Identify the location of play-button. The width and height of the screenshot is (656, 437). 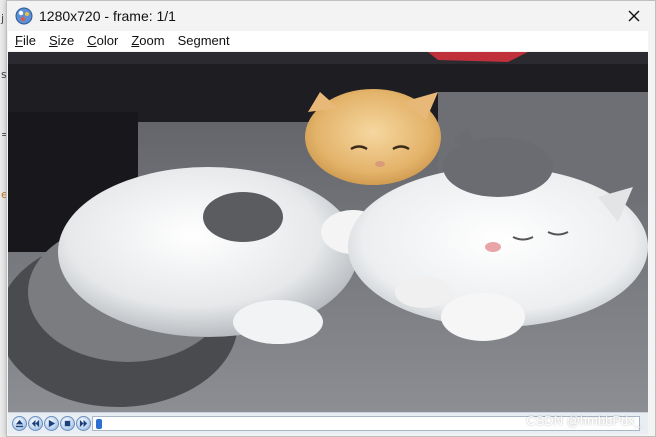
(51, 423).